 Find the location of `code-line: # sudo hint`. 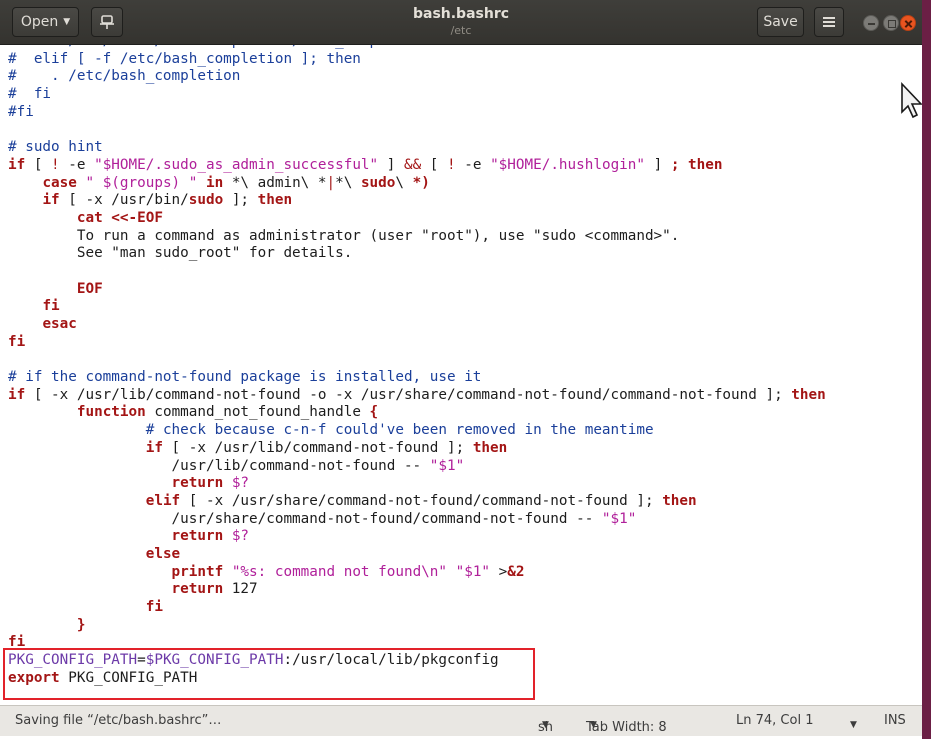

code-line: # sudo hint is located at coordinates (55, 147).